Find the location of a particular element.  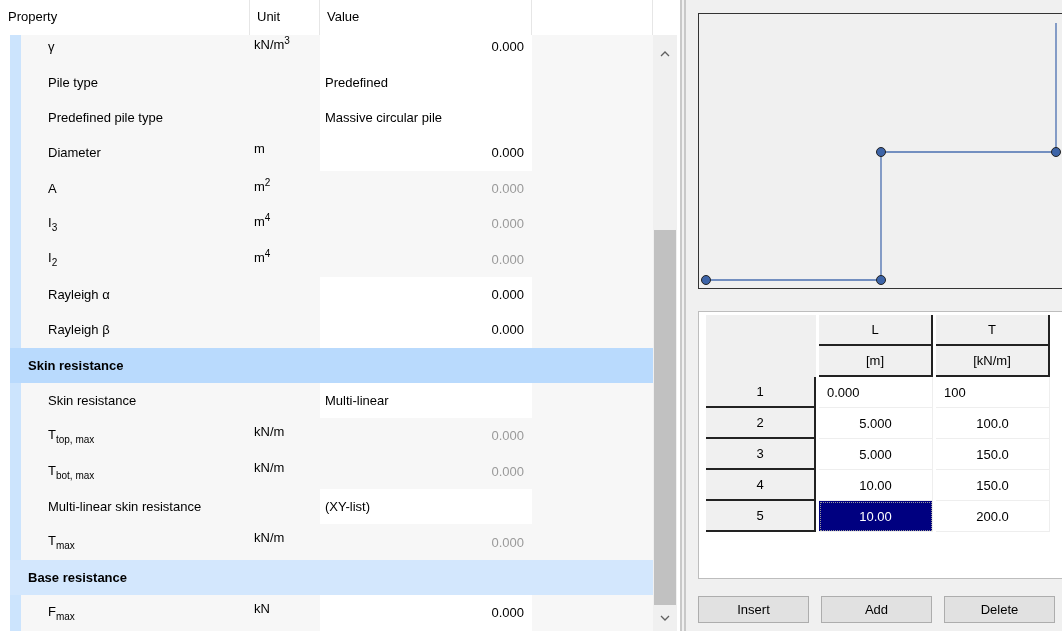

property-row: Rayleigh β 0.000 is located at coordinates (331, 330).